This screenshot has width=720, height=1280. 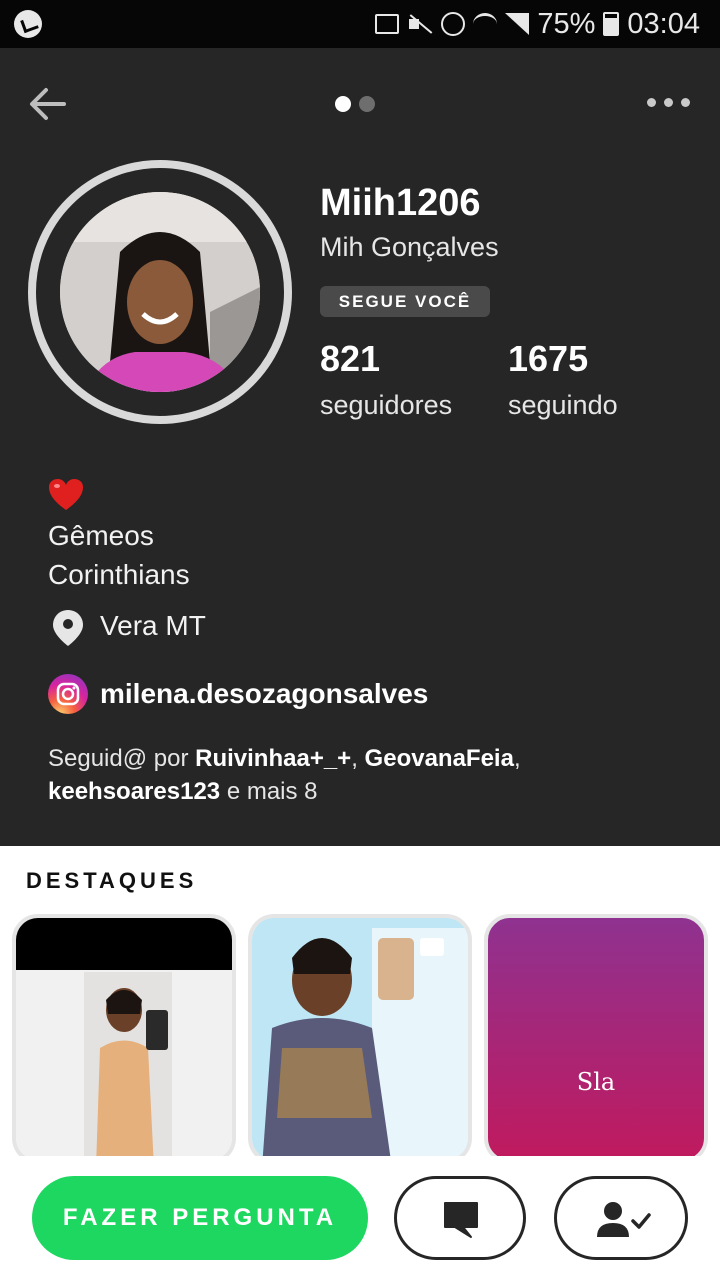 I want to click on location-pin-icon, so click(x=68, y=628).